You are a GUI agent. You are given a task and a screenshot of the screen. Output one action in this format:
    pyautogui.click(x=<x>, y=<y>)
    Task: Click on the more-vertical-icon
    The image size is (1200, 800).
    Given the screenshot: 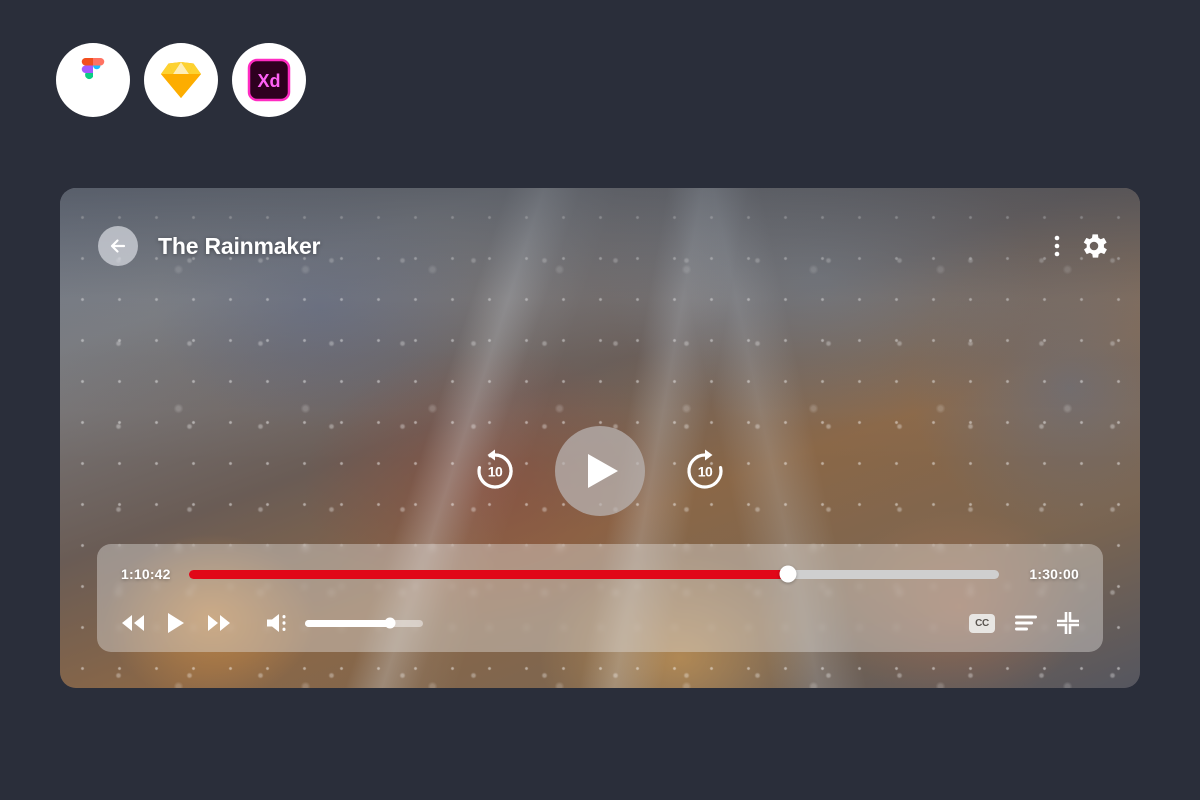 What is the action you would take?
    pyautogui.click(x=1057, y=246)
    